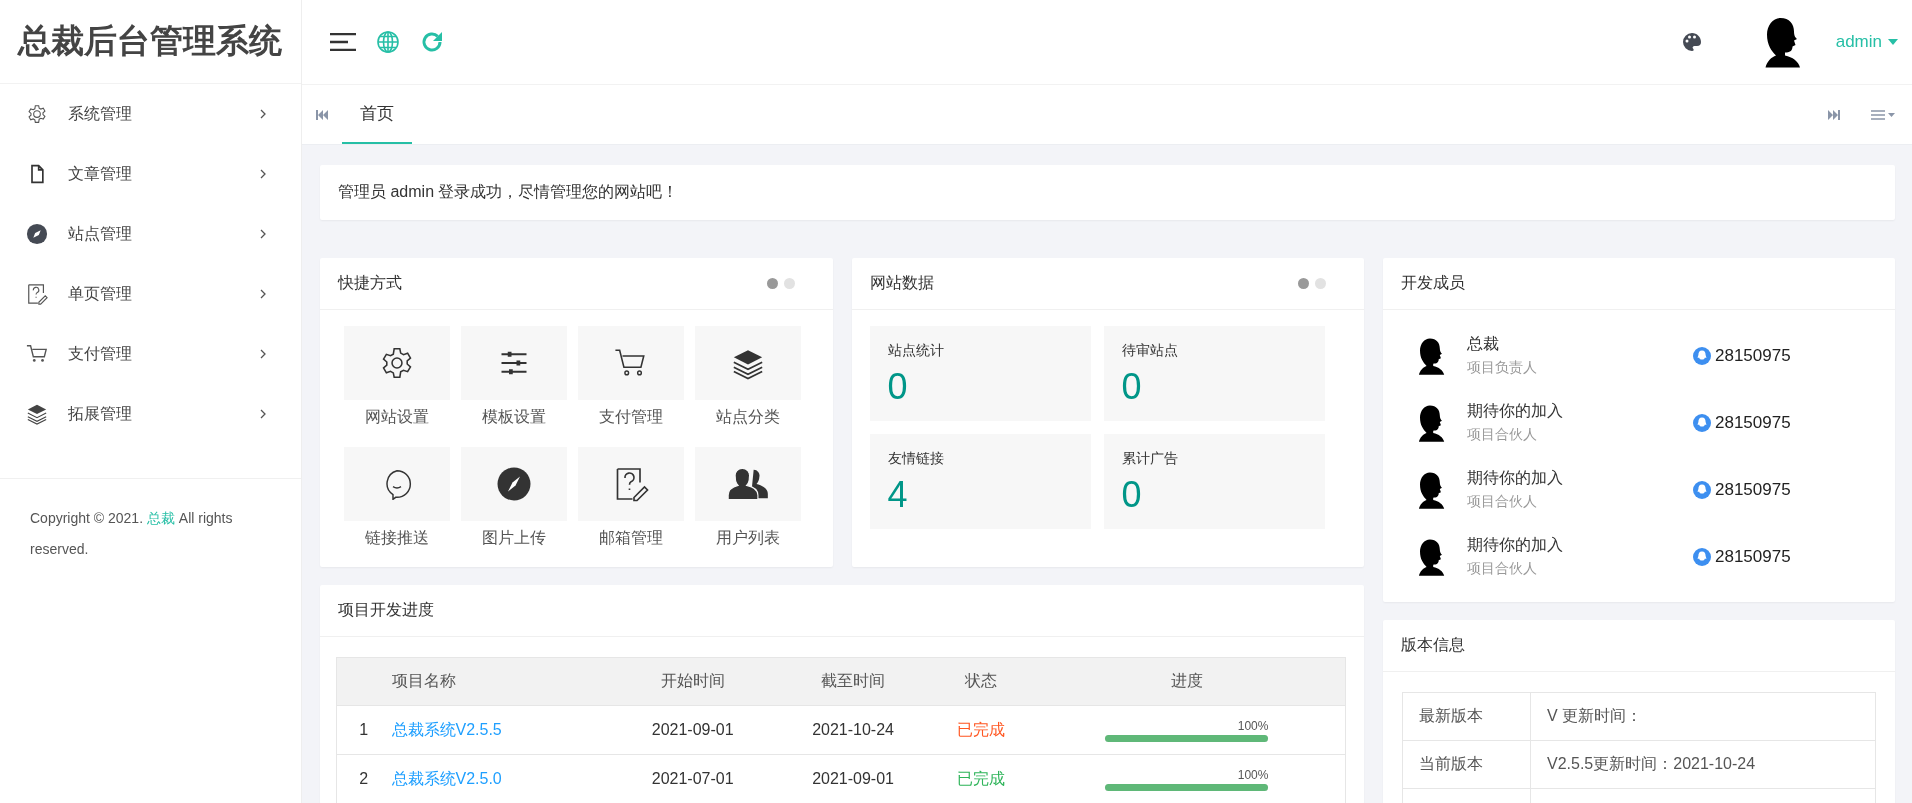 The width and height of the screenshot is (1912, 803). What do you see at coordinates (37, 354) in the screenshot?
I see `cart-icon` at bounding box center [37, 354].